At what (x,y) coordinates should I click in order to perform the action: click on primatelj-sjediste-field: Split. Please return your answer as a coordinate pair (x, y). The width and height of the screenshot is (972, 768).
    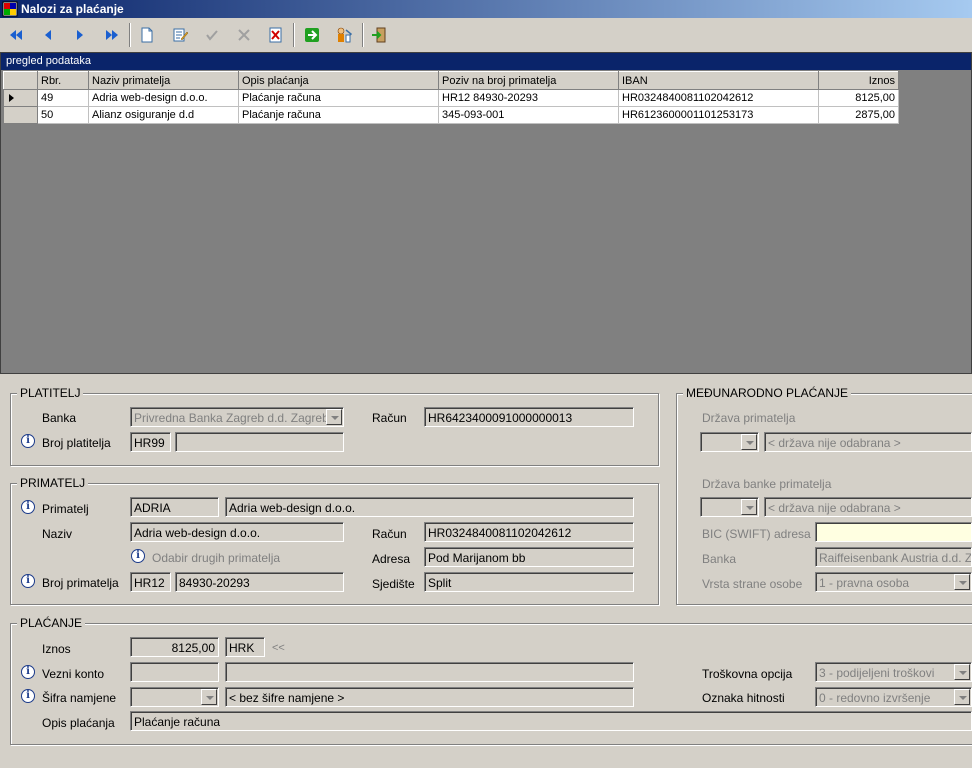
    Looking at the image, I should click on (529, 582).